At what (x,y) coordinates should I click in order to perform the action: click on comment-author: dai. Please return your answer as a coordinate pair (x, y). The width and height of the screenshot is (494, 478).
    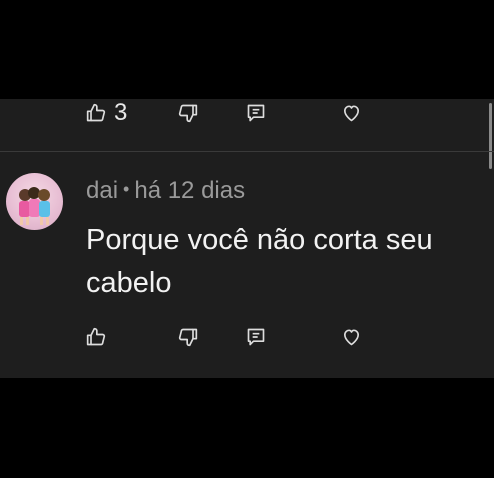
    Looking at the image, I should click on (102, 190).